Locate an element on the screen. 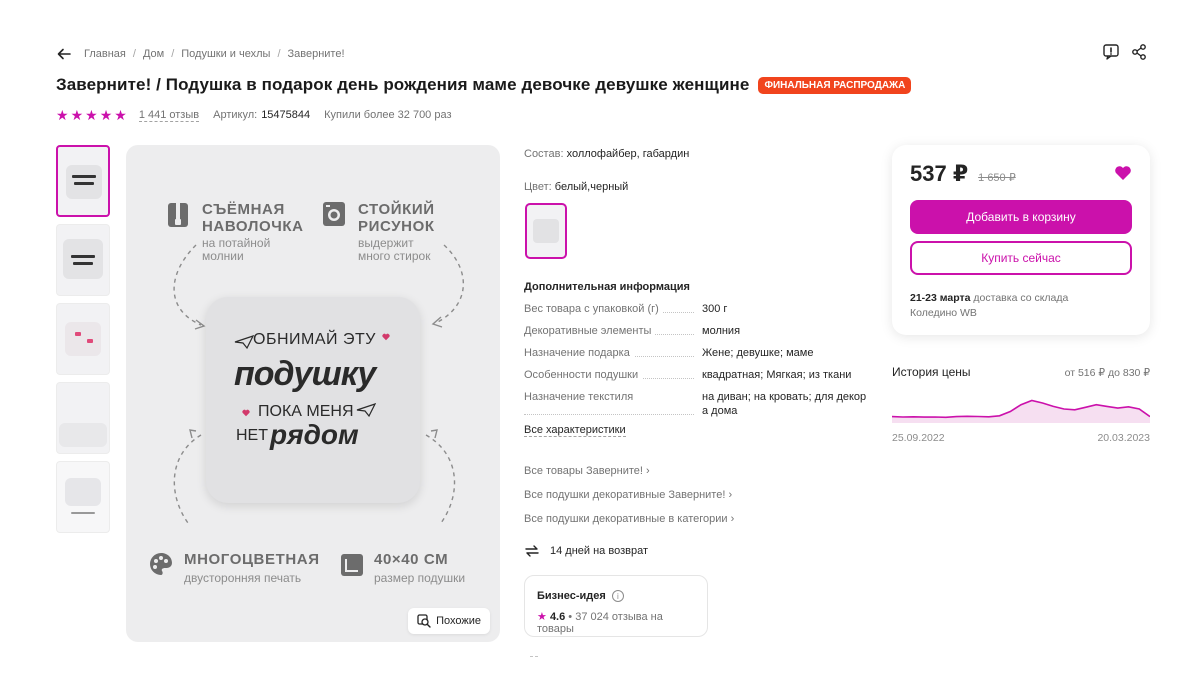 The height and width of the screenshot is (675, 1200). warehouse-name: Коледино WB is located at coordinates (943, 313).